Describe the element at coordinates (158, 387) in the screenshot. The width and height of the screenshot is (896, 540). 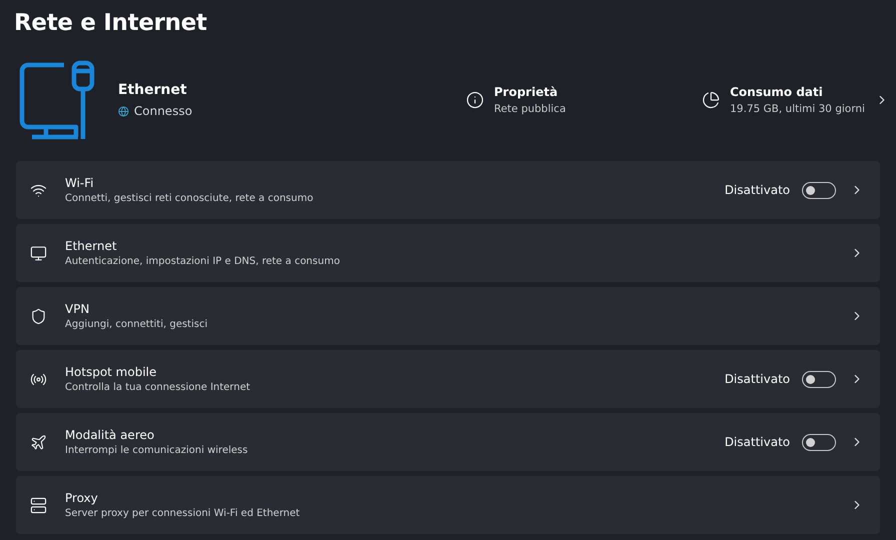
I see `setting-subtitle: Controlla la tua connessione Internet` at that location.